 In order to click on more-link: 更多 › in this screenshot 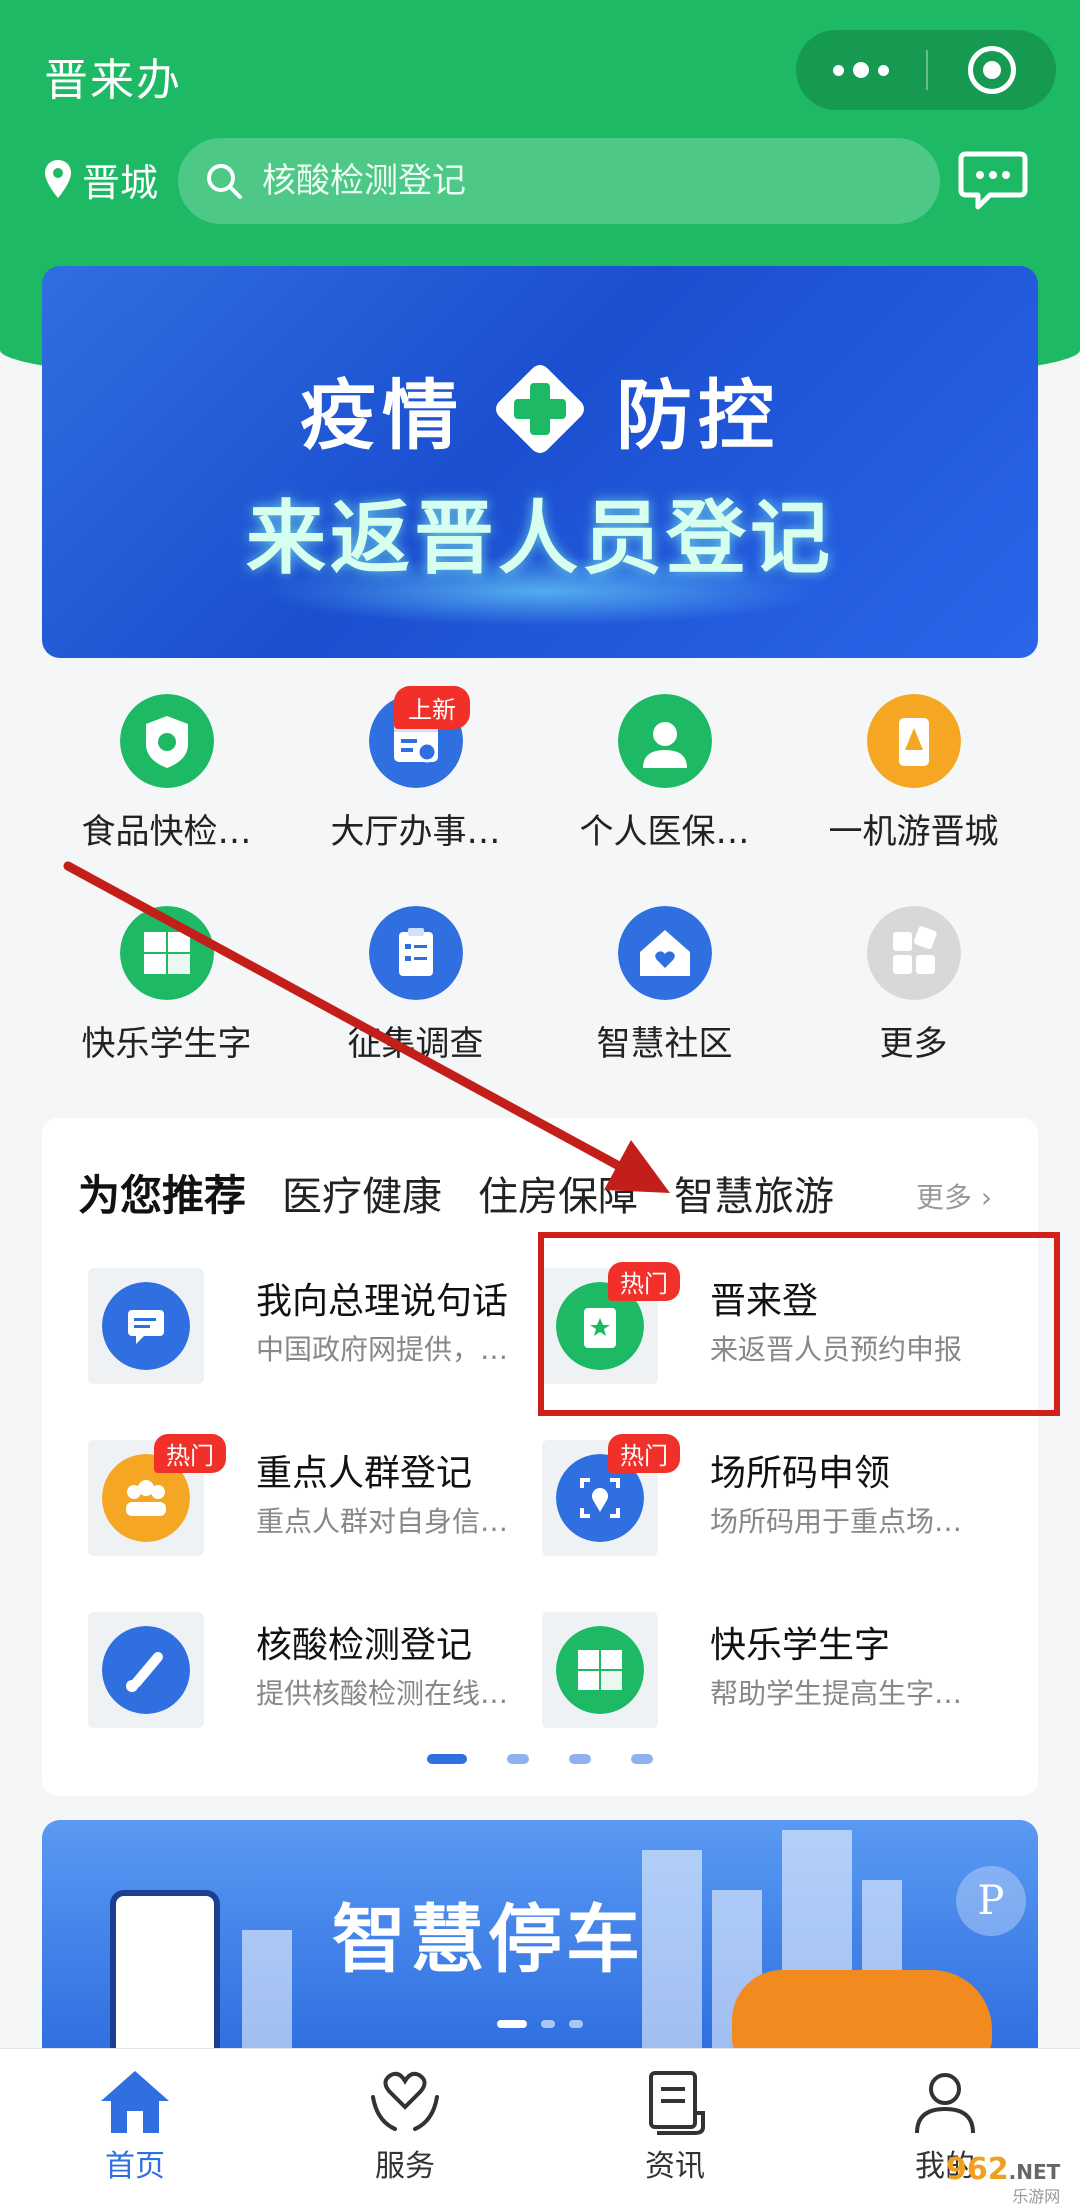, I will do `click(954, 1196)`.